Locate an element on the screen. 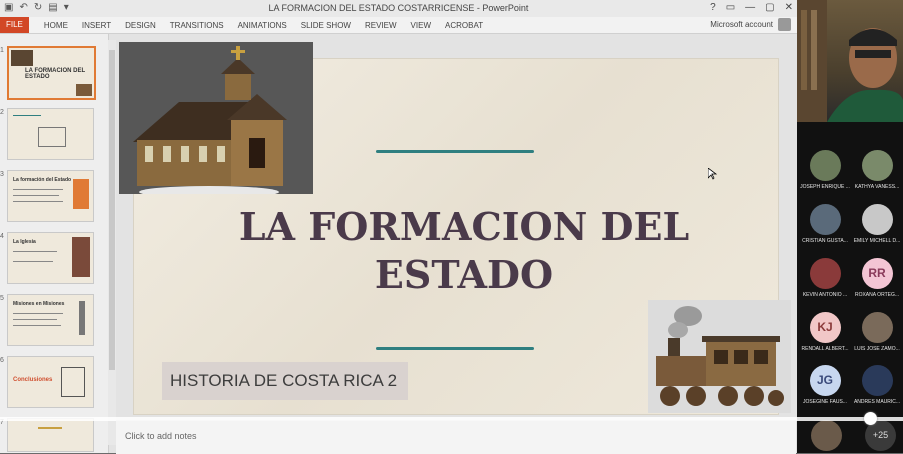 This screenshot has height=454, width=903. scrollbar-thumb is located at coordinates (112, 210).